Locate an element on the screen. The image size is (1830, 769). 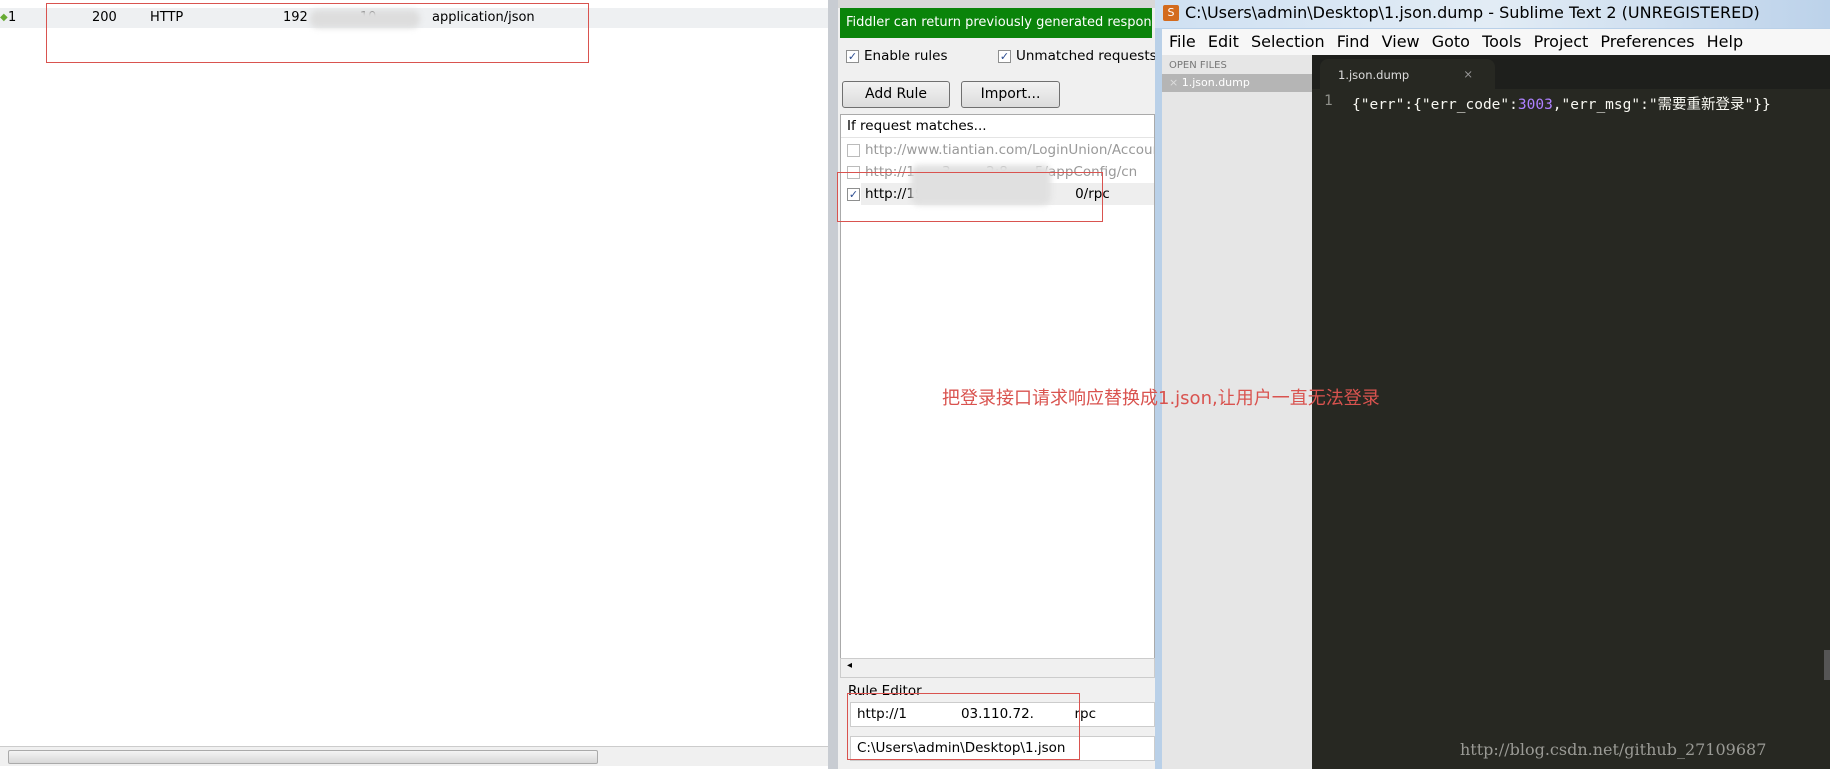
checkbox-icon is located at coordinates (853, 150).